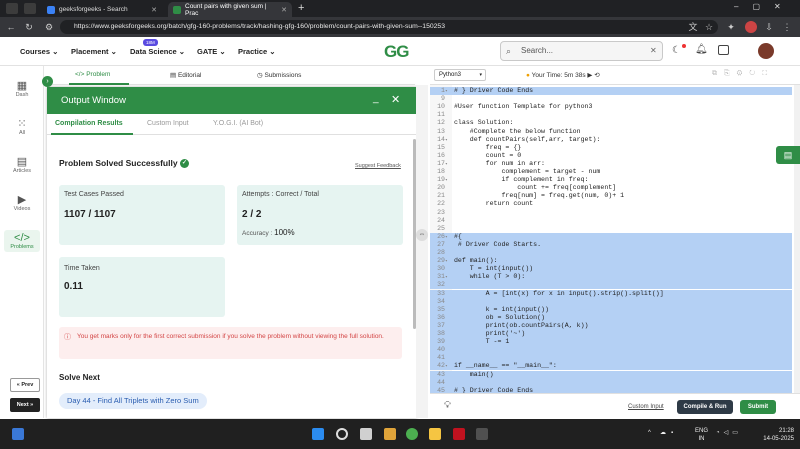  I want to click on next-button: Next », so click(25, 405).